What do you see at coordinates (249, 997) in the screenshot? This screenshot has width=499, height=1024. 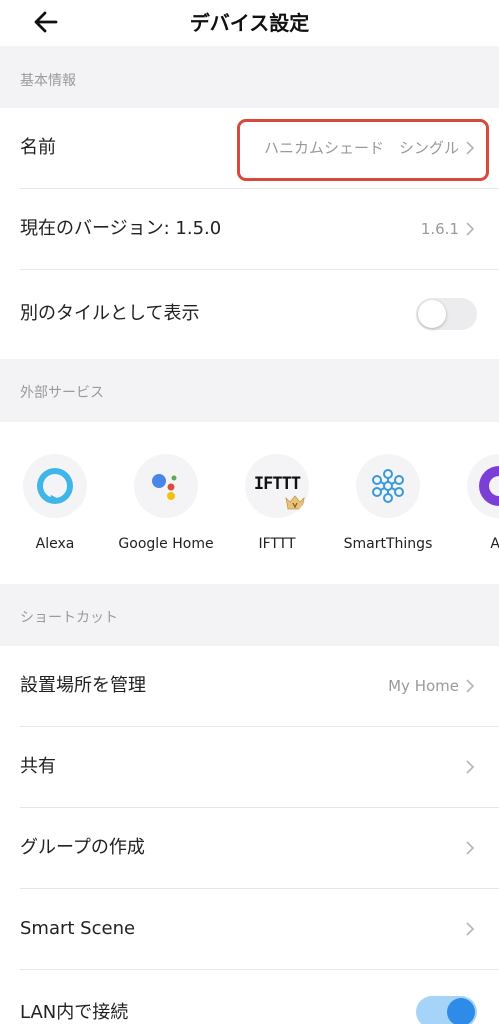 I see `lan-connect-row: LAN内で接続` at bounding box center [249, 997].